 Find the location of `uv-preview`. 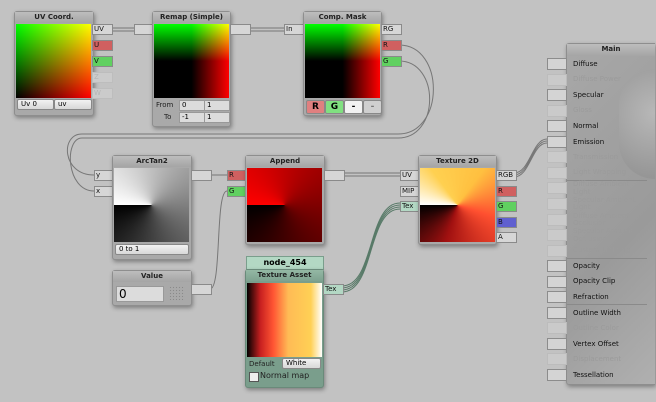

uv-preview is located at coordinates (53, 61).